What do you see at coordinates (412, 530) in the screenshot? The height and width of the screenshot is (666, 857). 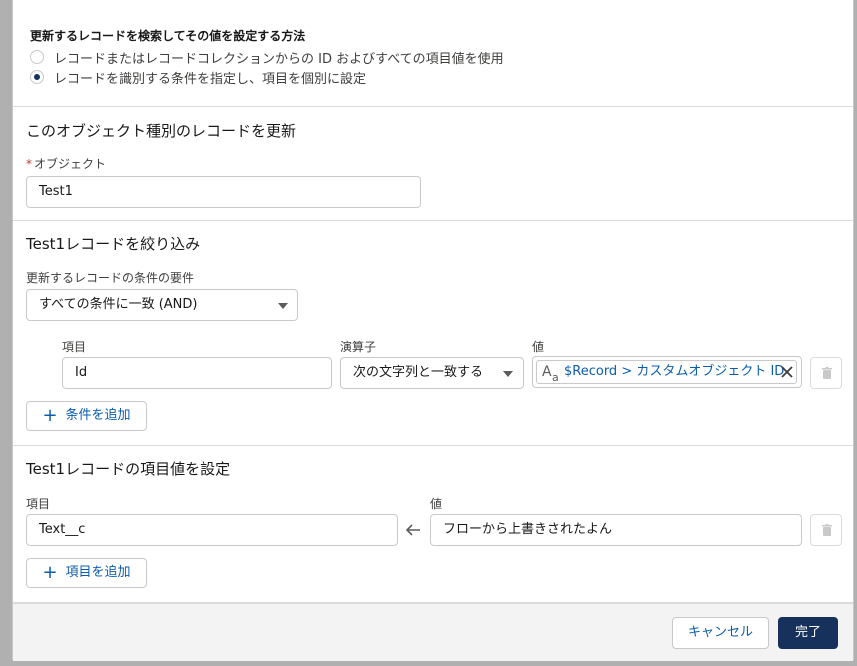 I see `arrow-left-icon` at bounding box center [412, 530].